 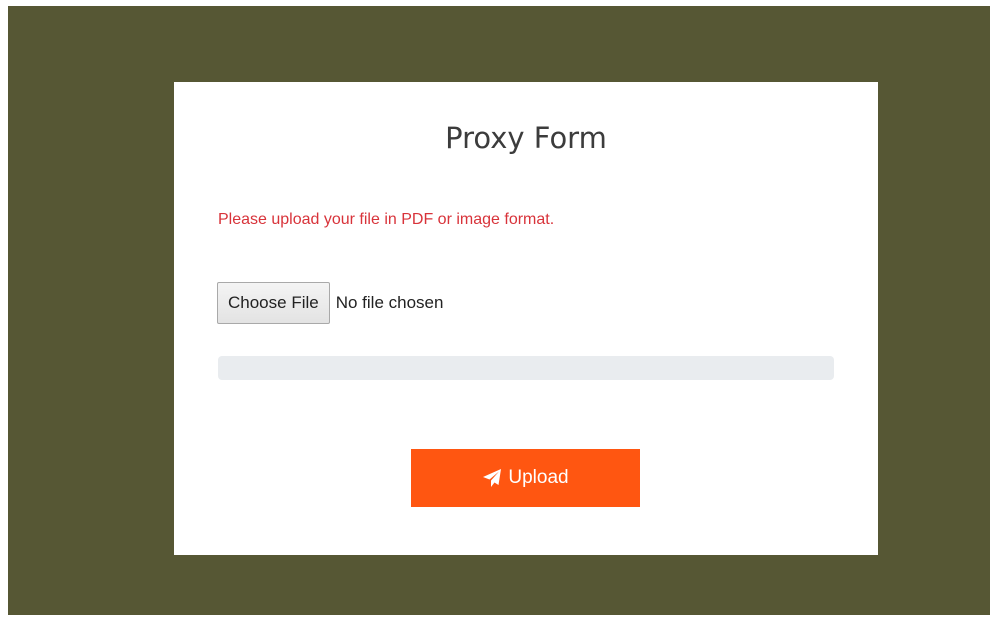 What do you see at coordinates (389, 302) in the screenshot?
I see `file-status-text: No file chosen` at bounding box center [389, 302].